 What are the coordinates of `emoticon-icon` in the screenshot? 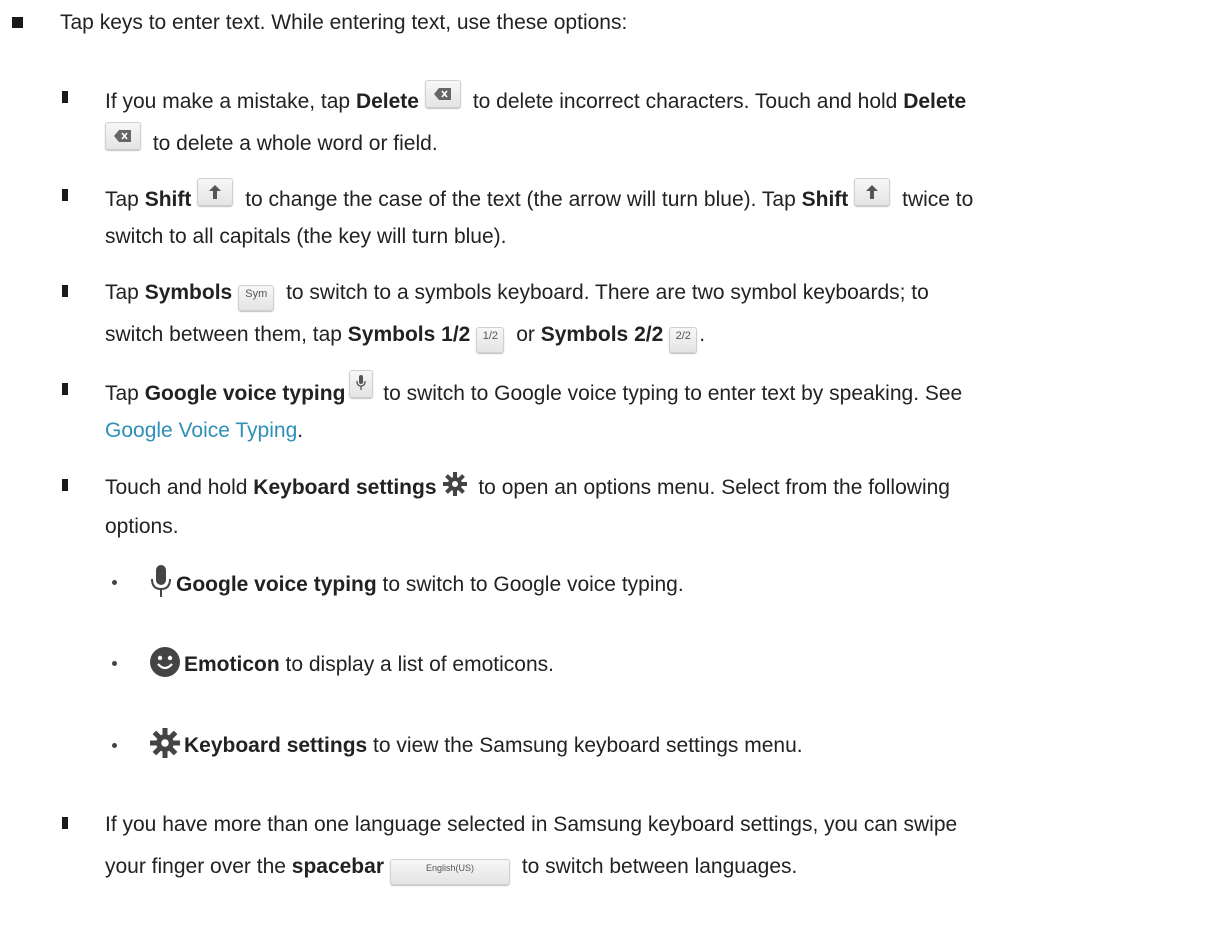 It's located at (165, 666).